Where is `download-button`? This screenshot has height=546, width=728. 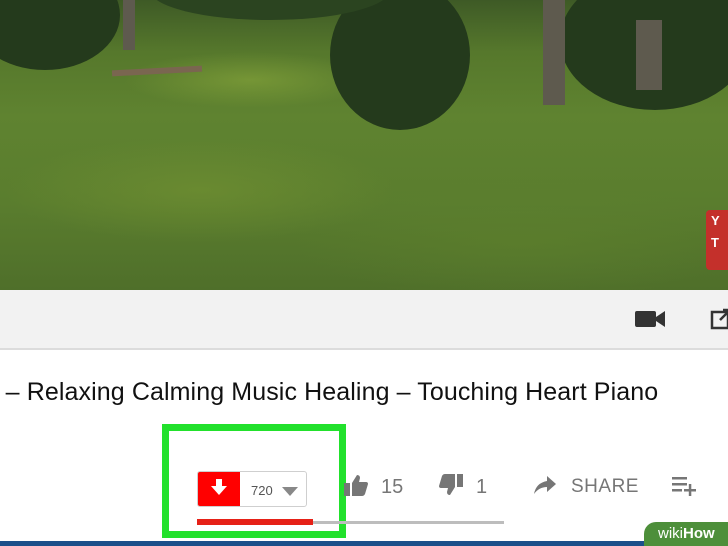 download-button is located at coordinates (219, 489).